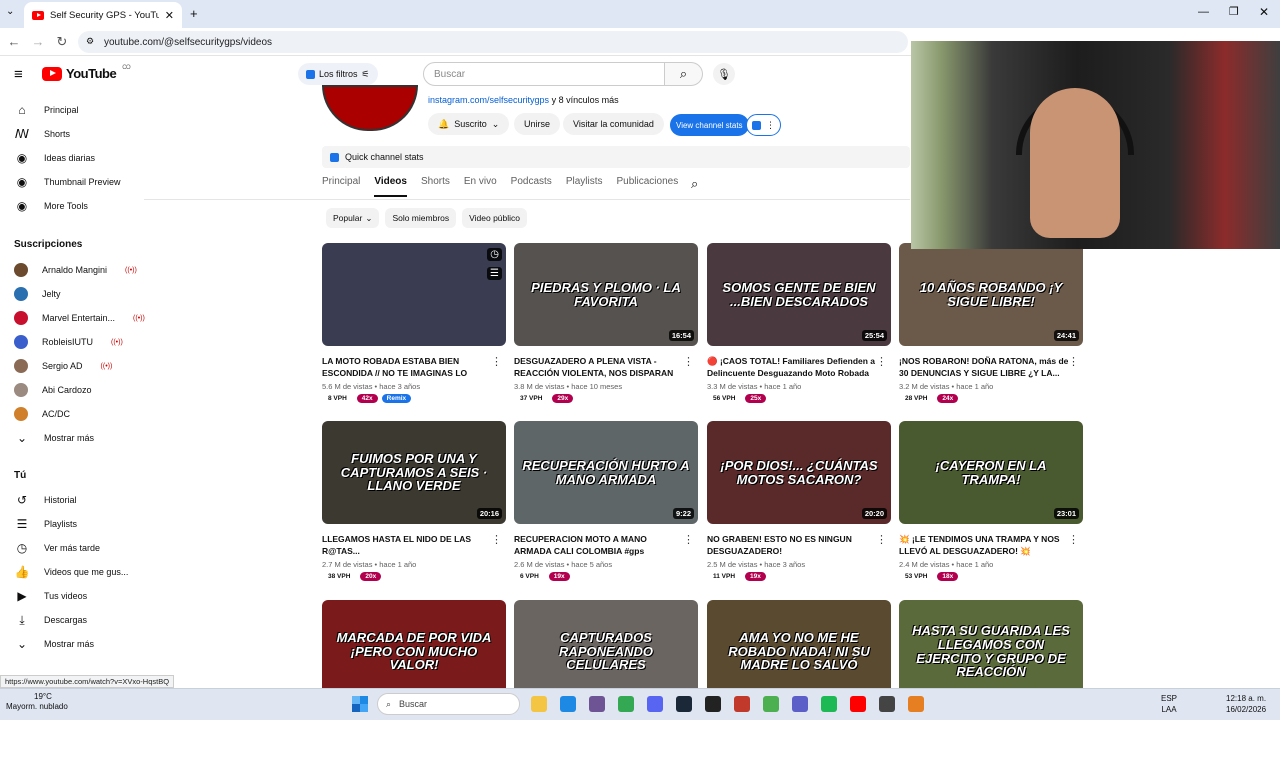 The height and width of the screenshot is (770, 1280). What do you see at coordinates (75, 438) in the screenshot?
I see `show-more-subscriptions: ⌄ Mostrar más` at bounding box center [75, 438].